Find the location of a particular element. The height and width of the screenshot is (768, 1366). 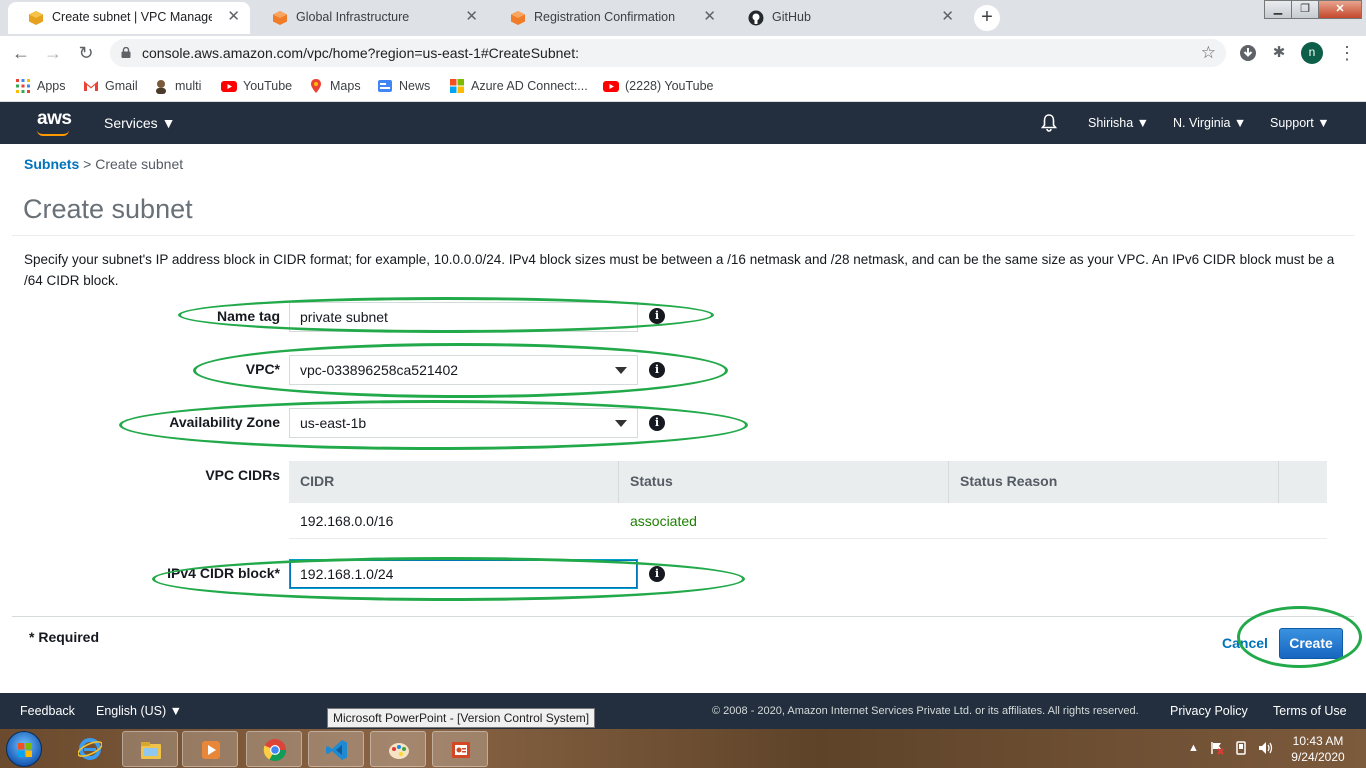

tab-github: GitHub ✕ is located at coordinates (846, 18).